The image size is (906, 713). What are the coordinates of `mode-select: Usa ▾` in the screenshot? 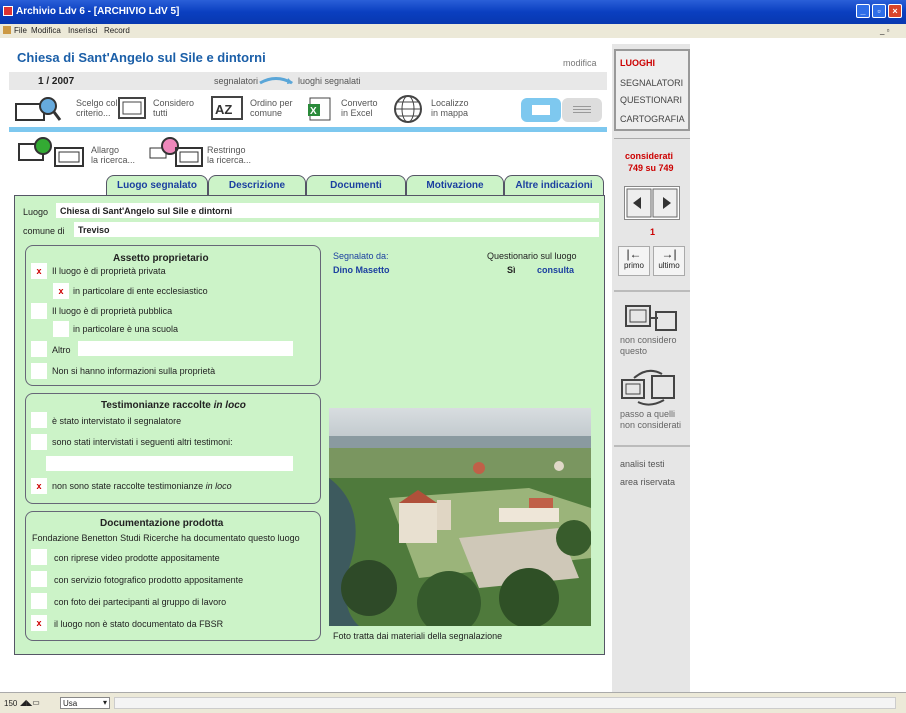 It's located at (85, 703).